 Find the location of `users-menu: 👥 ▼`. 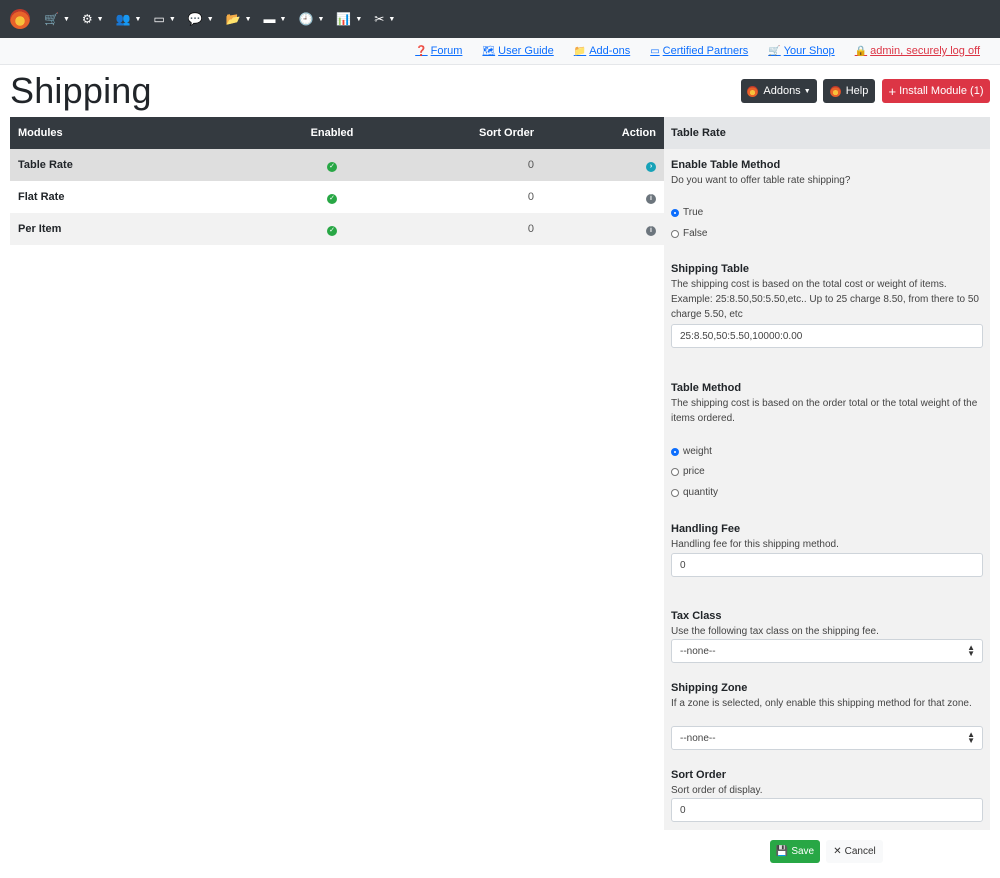

users-menu: 👥 ▼ is located at coordinates (129, 19).